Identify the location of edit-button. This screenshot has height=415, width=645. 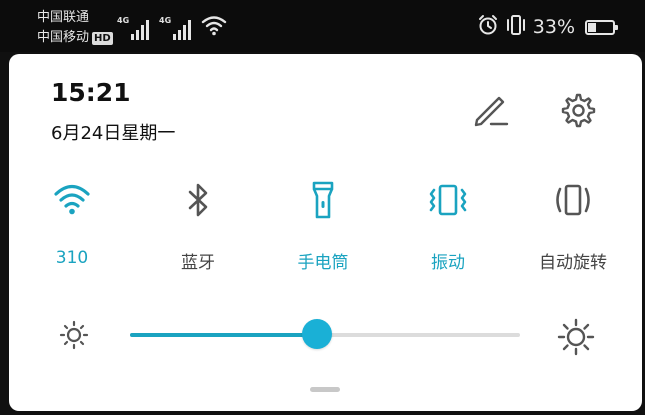
(491, 112).